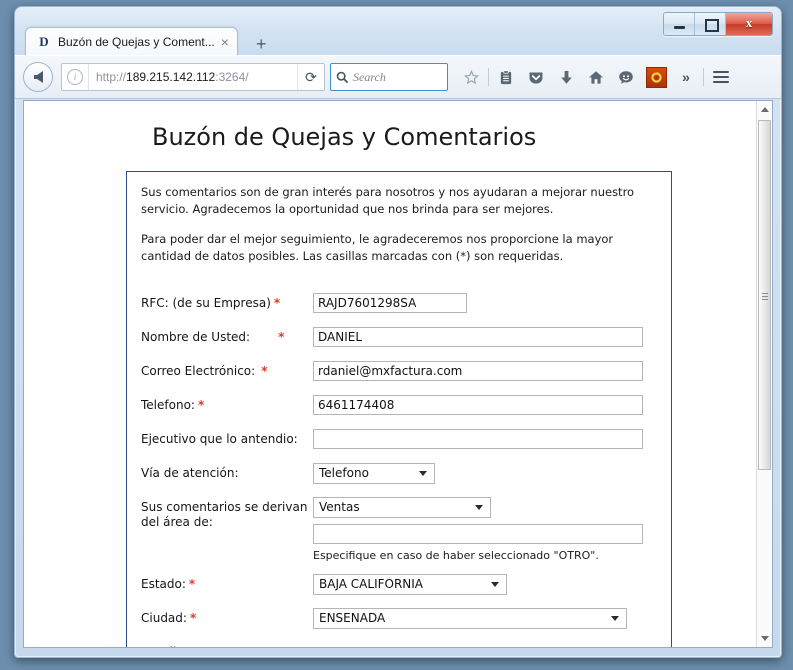 The image size is (793, 670). I want to click on download-arrow-icon, so click(566, 77).